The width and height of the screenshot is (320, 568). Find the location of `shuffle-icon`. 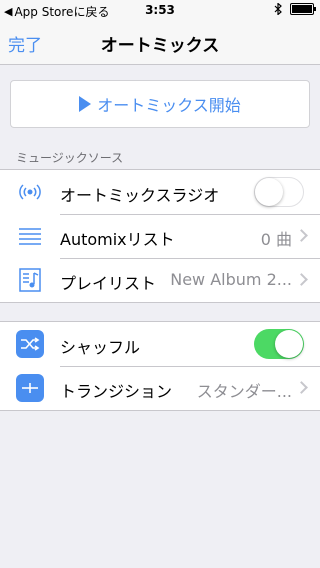

shuffle-icon is located at coordinates (30, 344).